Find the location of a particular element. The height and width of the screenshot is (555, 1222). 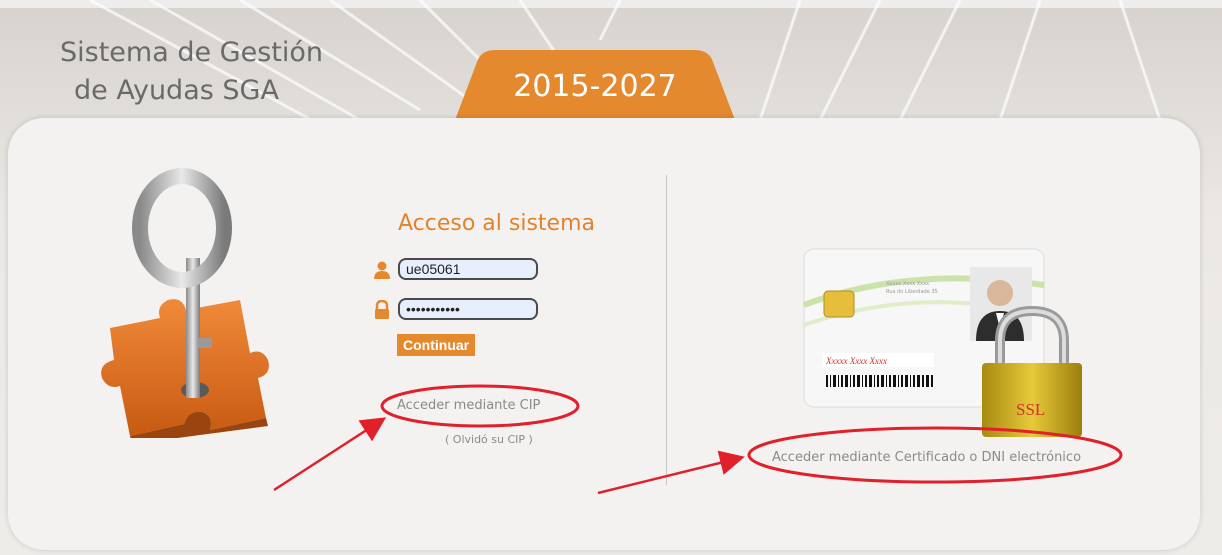

continue-button: Continuar is located at coordinates (436, 345).